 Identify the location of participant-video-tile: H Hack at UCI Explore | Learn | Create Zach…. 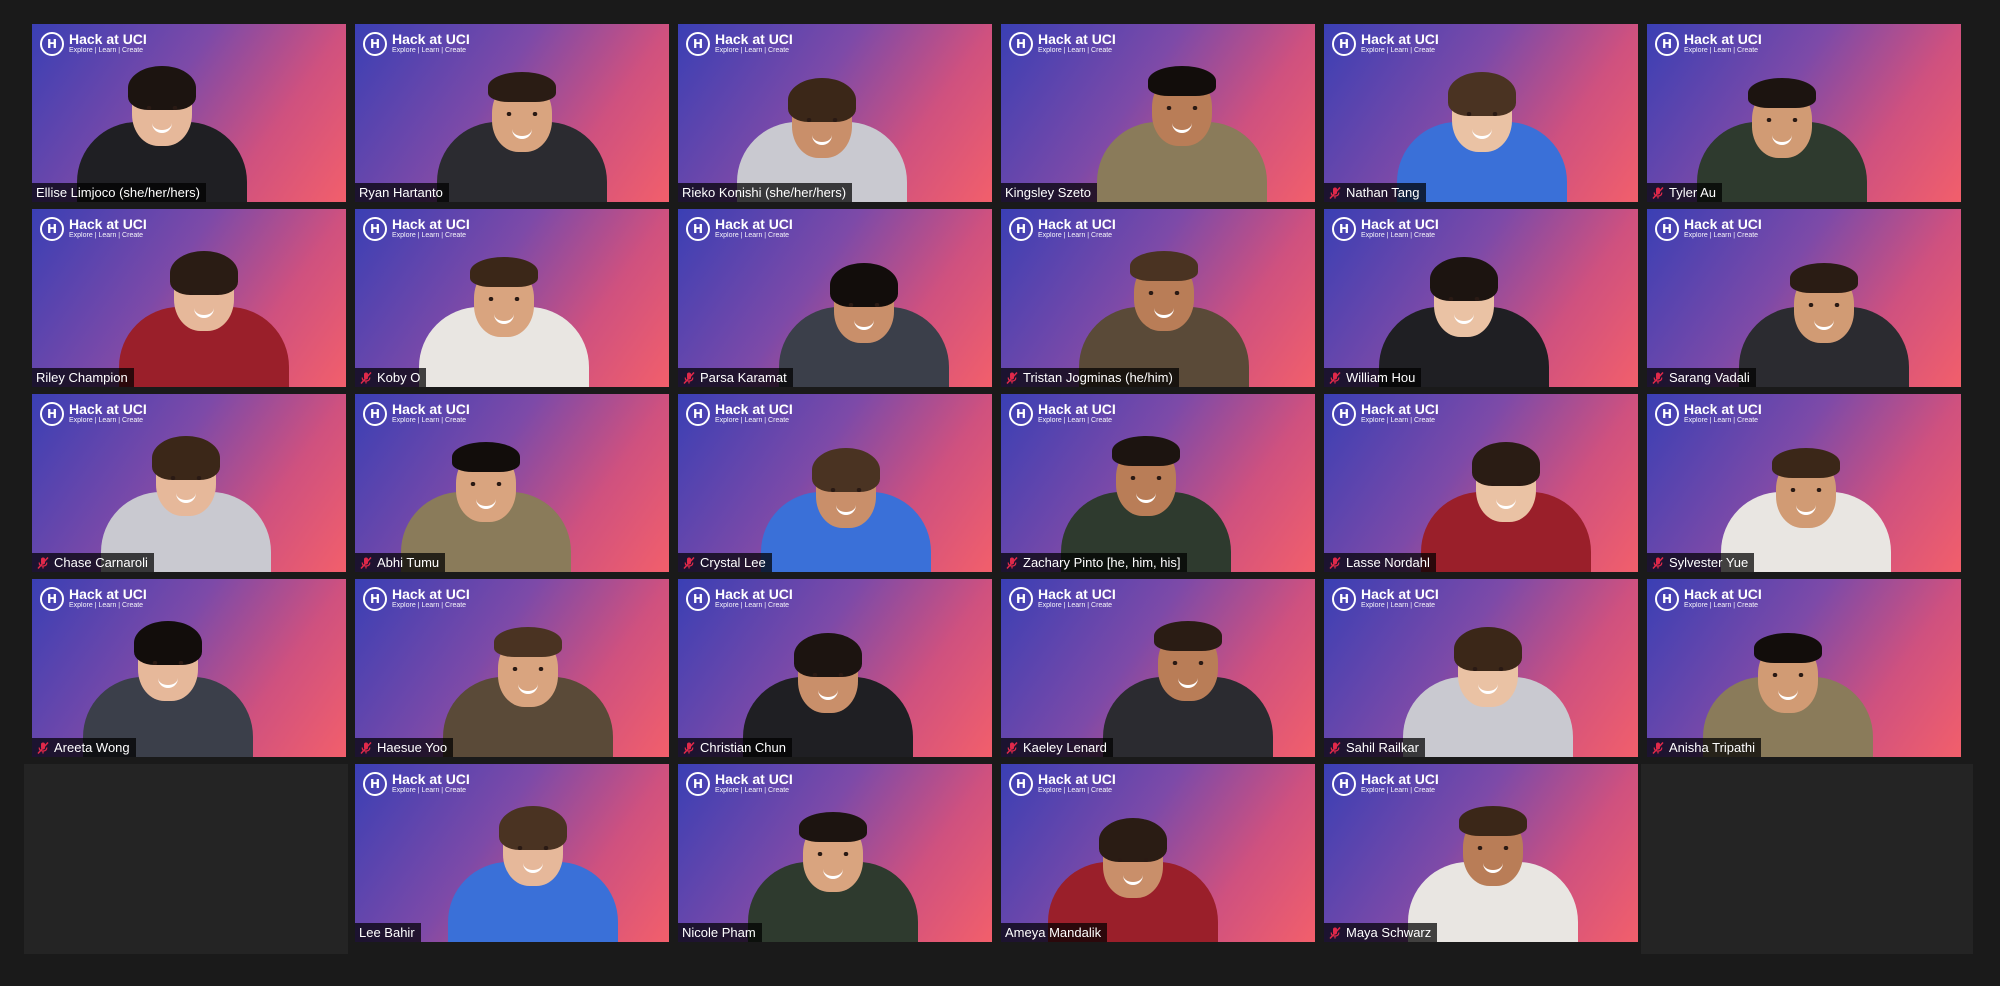
(1158, 483).